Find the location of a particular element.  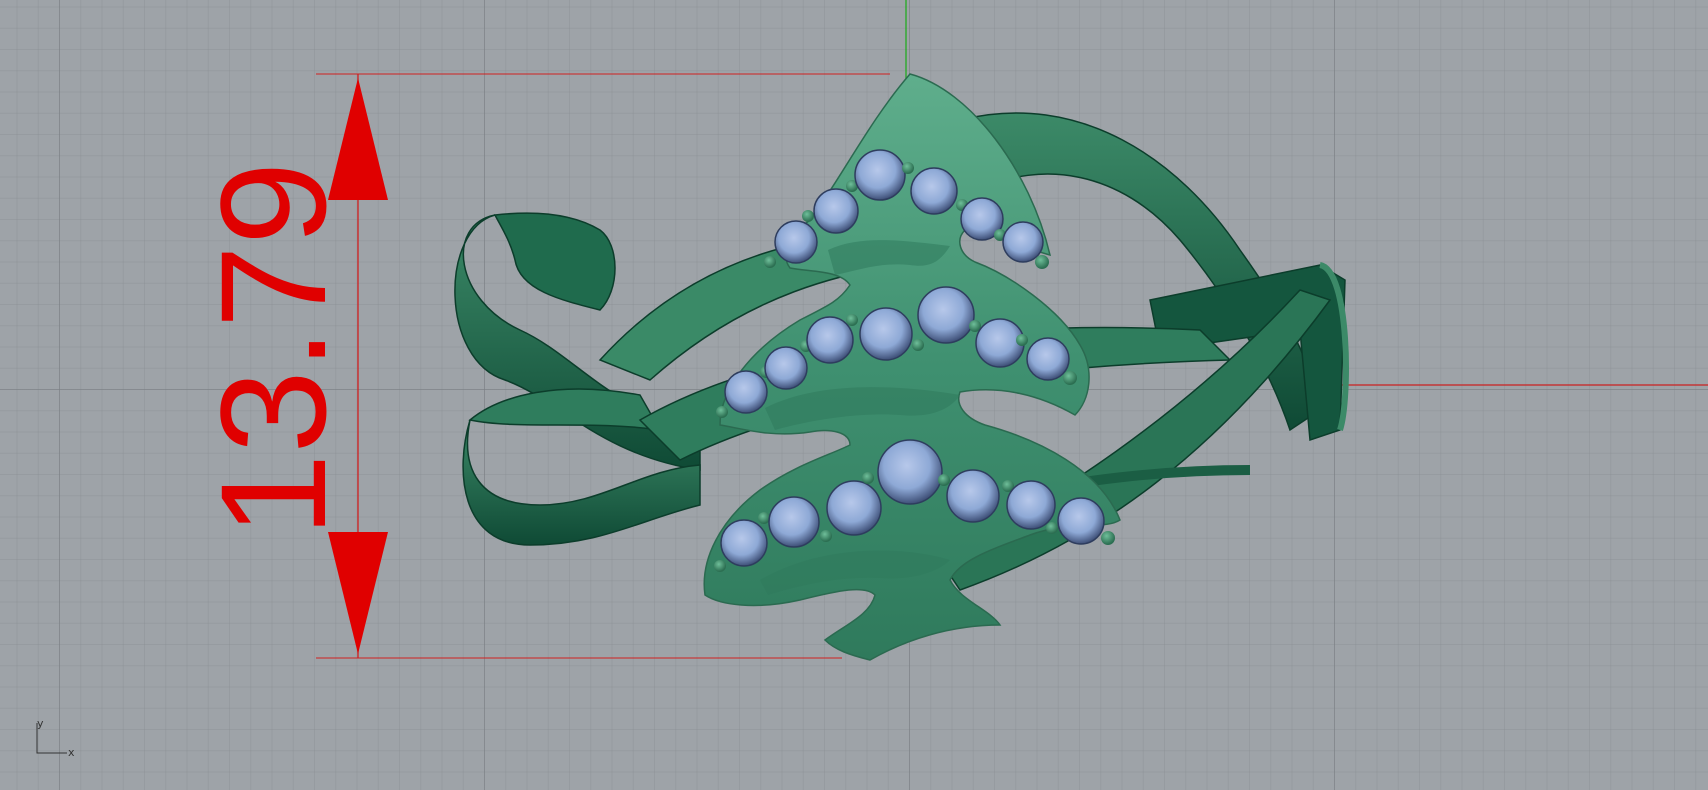

axis-gizmo-x-label: x is located at coordinates (71, 752).